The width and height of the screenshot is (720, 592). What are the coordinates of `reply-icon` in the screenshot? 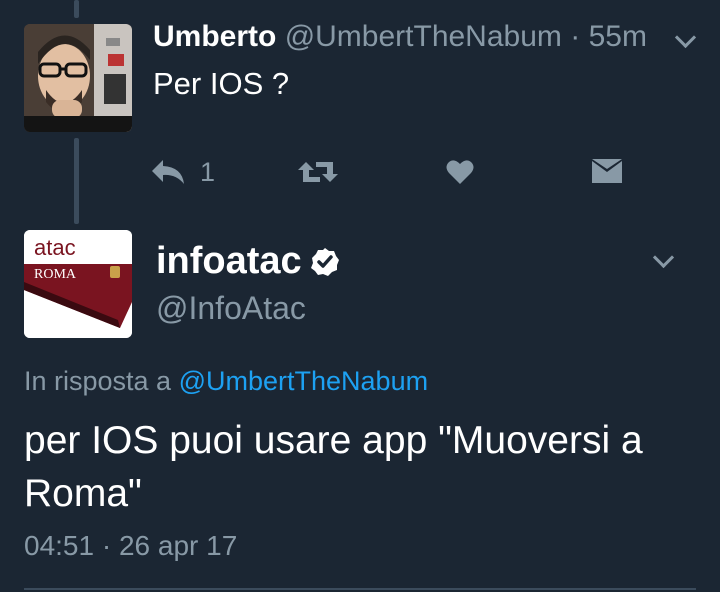 It's located at (168, 172).